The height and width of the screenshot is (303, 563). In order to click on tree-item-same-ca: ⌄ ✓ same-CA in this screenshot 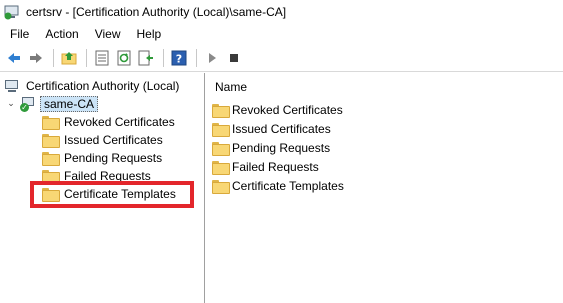, I will do `click(52, 104)`.